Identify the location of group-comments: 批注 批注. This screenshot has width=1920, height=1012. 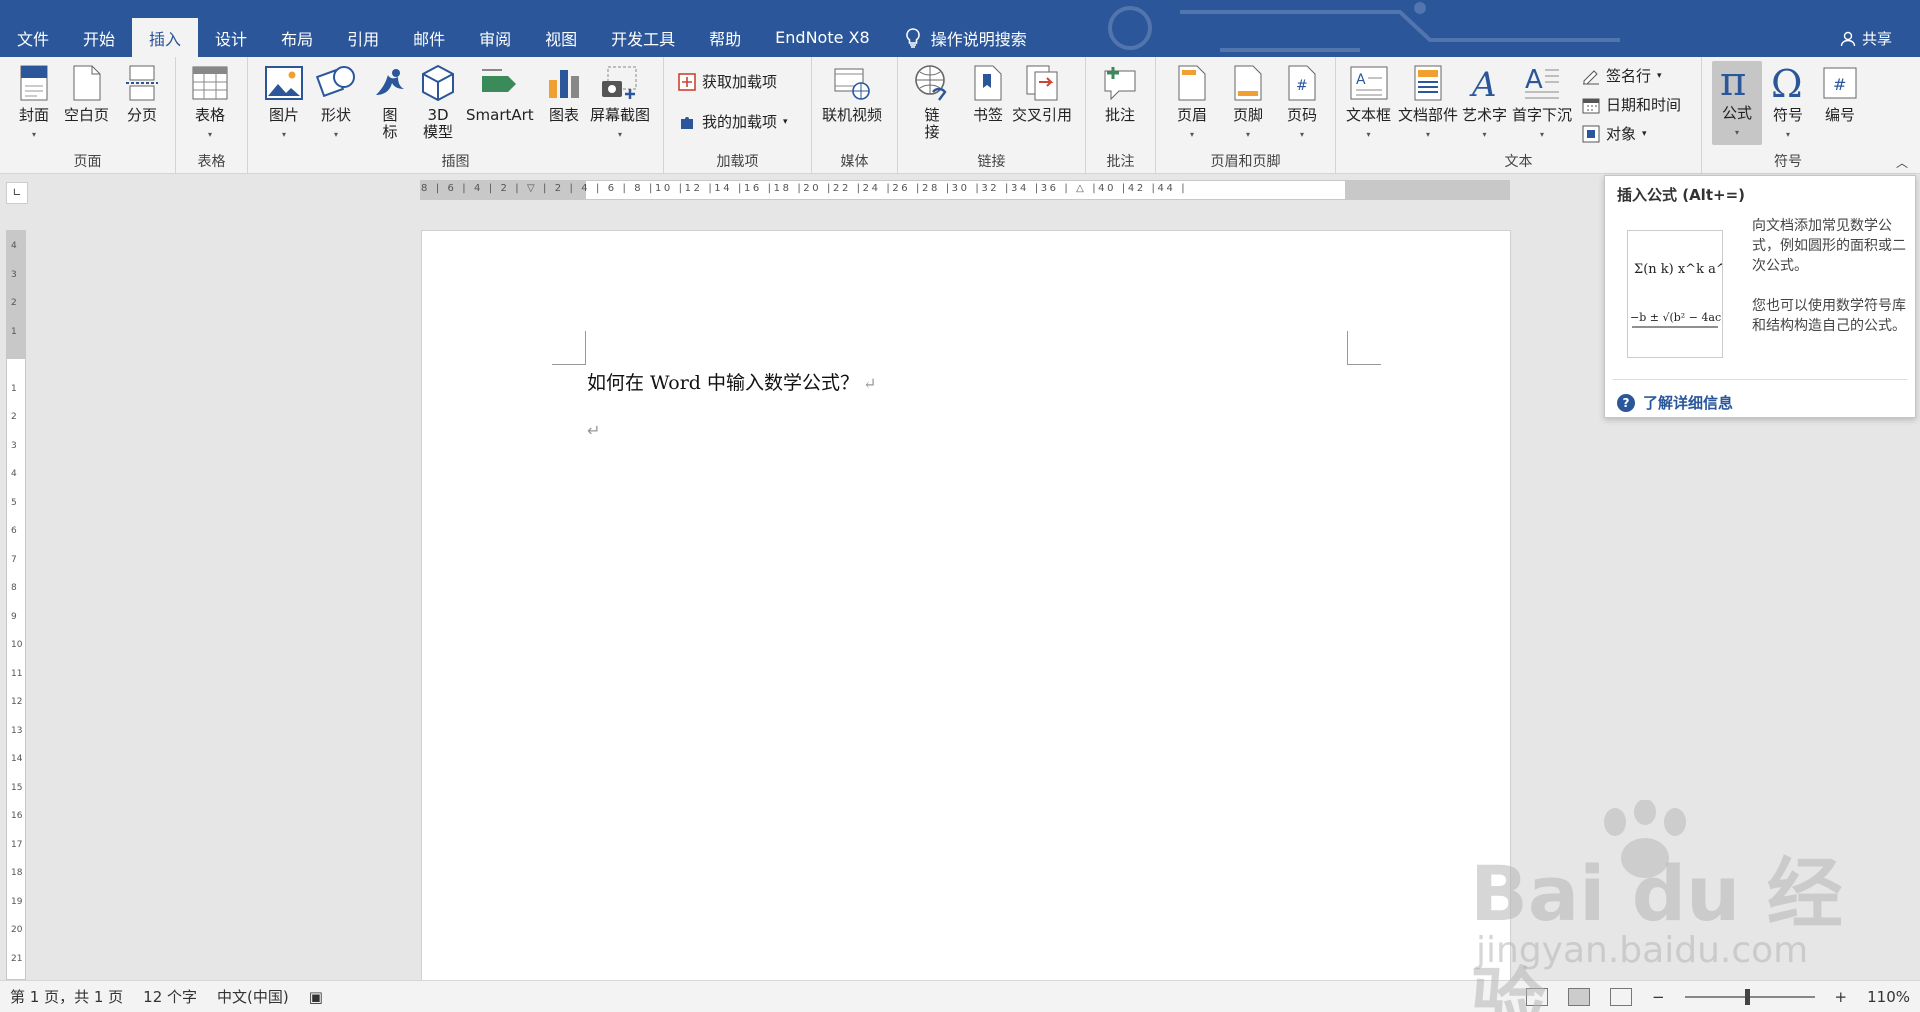
(1121, 115).